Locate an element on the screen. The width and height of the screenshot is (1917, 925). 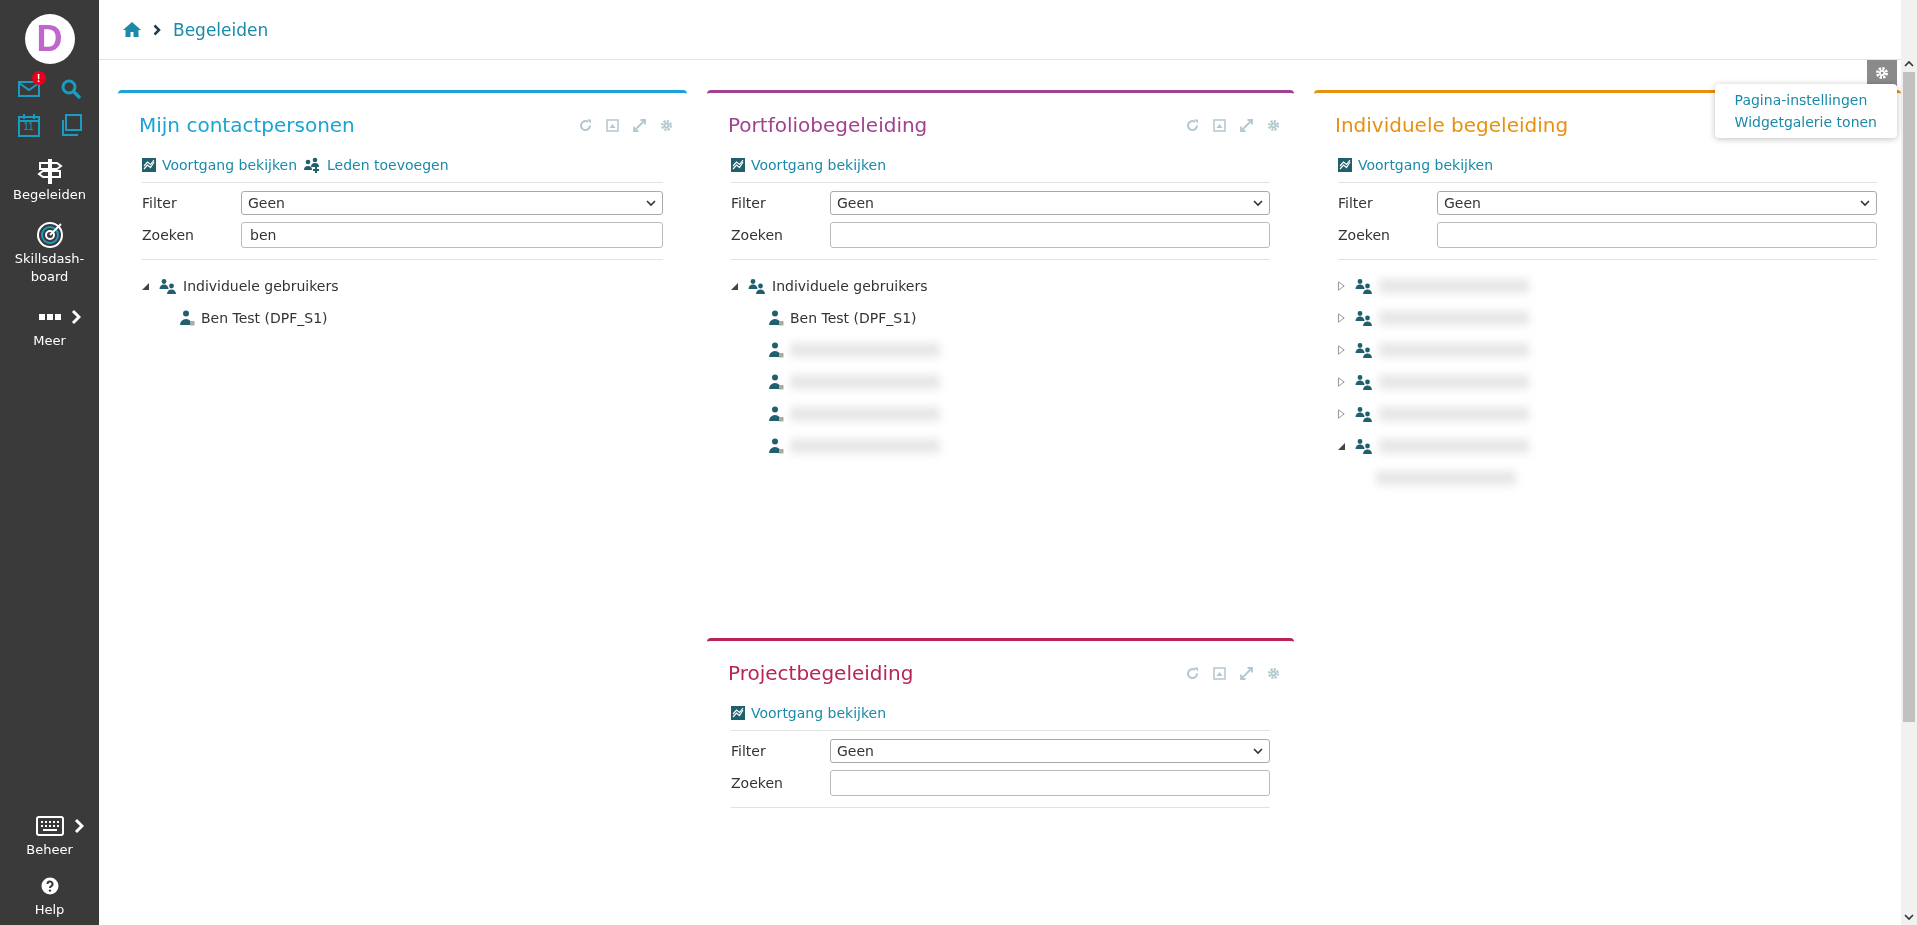
breadcrumb-link: Begeleiden is located at coordinates (221, 29).